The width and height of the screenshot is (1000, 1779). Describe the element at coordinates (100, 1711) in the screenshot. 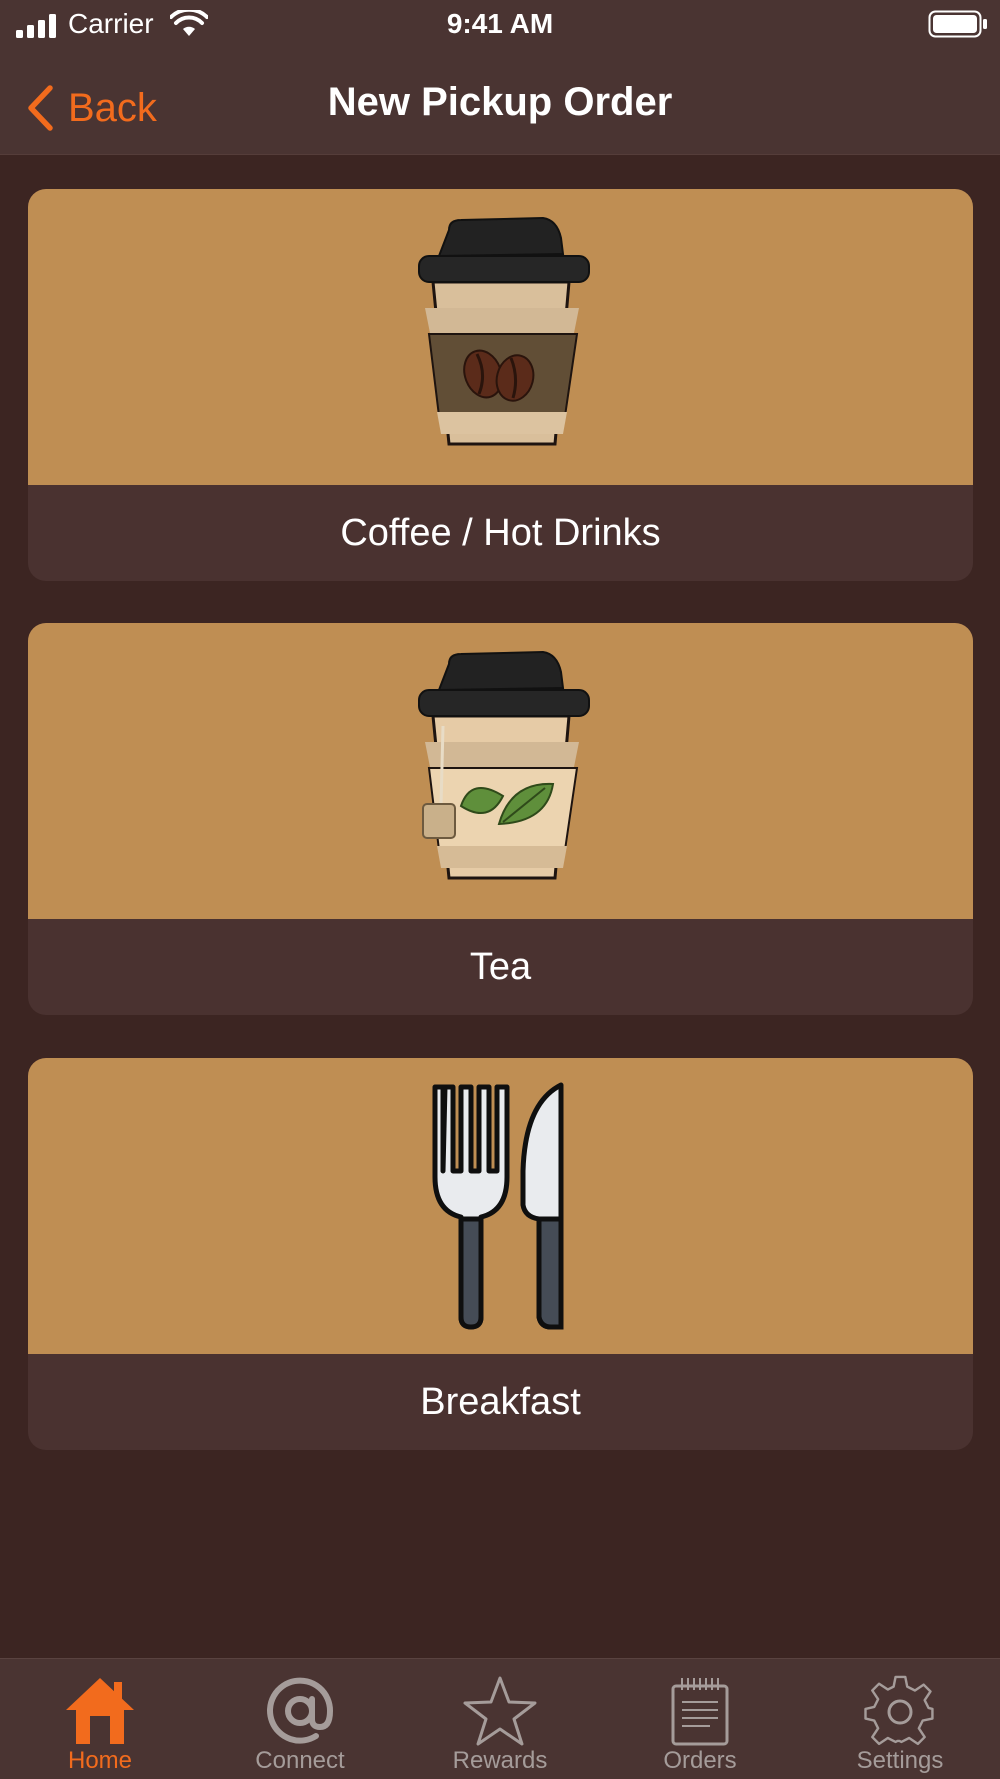

I see `home-icon` at that location.